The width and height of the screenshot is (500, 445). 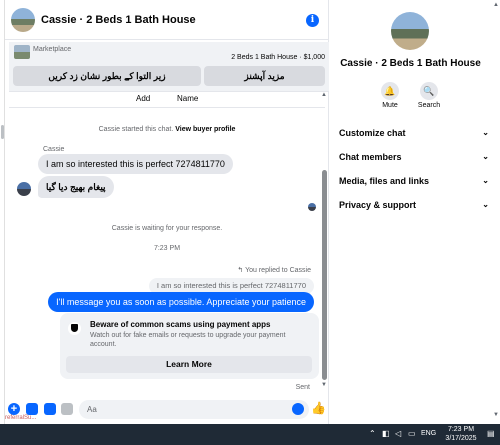 I want to click on search-label: Search, so click(x=429, y=105).